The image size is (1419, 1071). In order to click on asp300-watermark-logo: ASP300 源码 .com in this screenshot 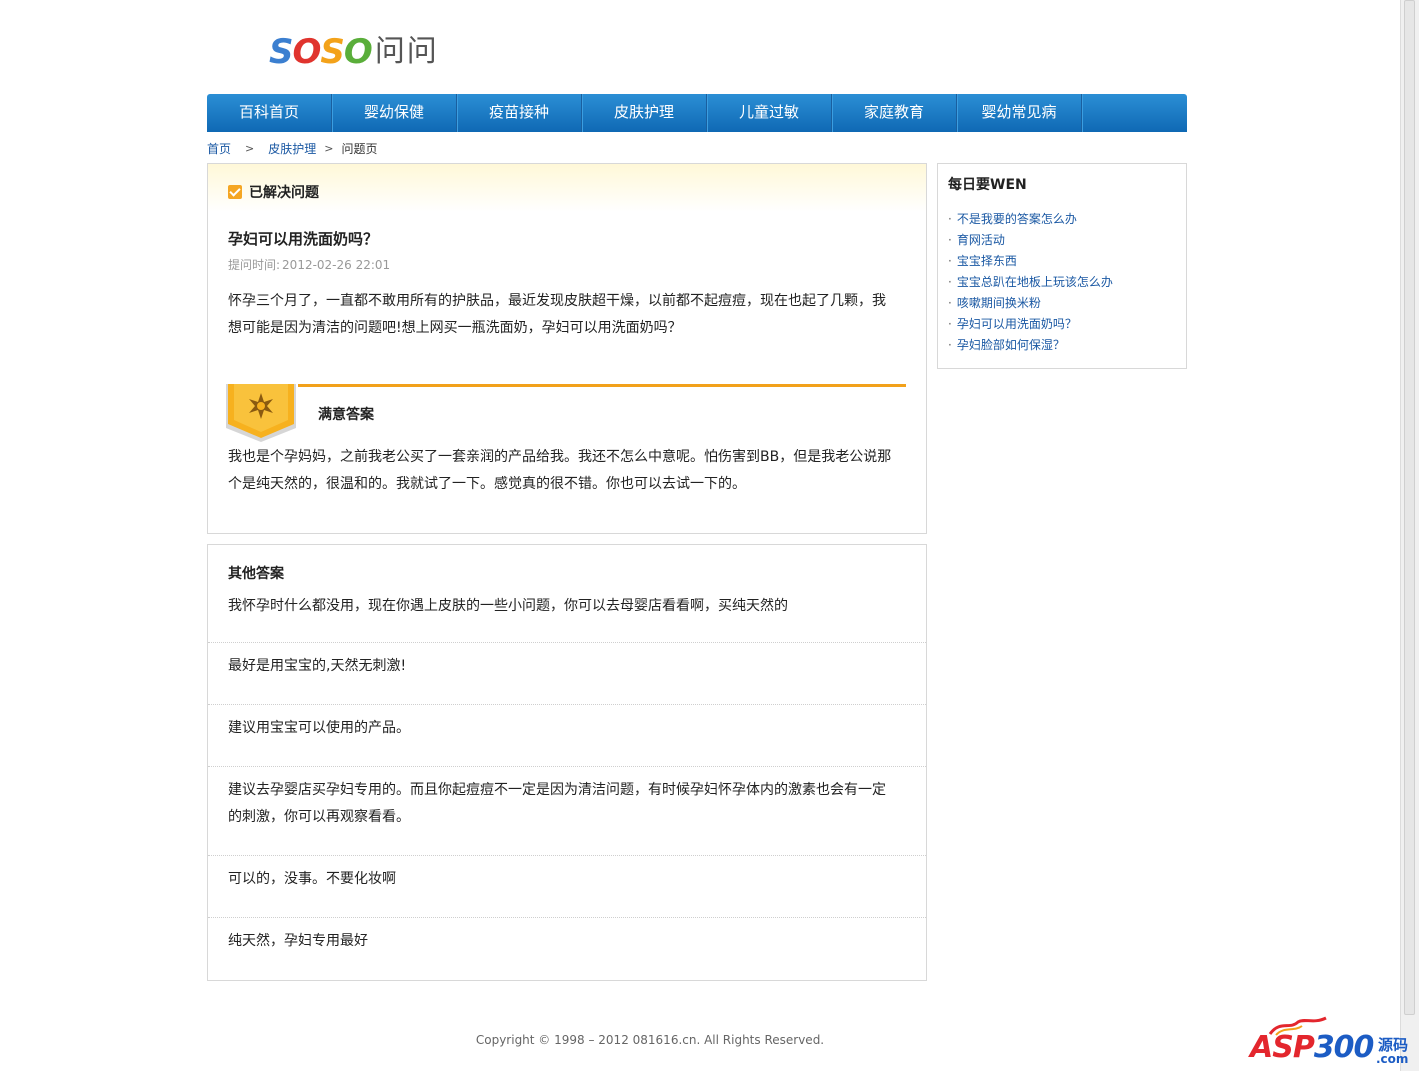, I will do `click(1329, 1042)`.